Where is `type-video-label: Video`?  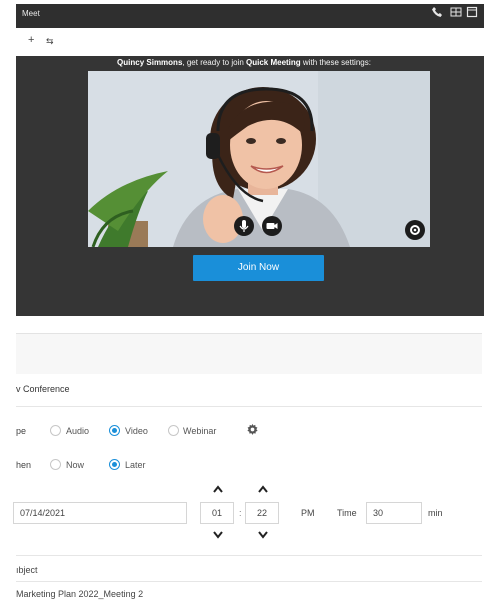
type-video-label: Video is located at coordinates (136, 431).